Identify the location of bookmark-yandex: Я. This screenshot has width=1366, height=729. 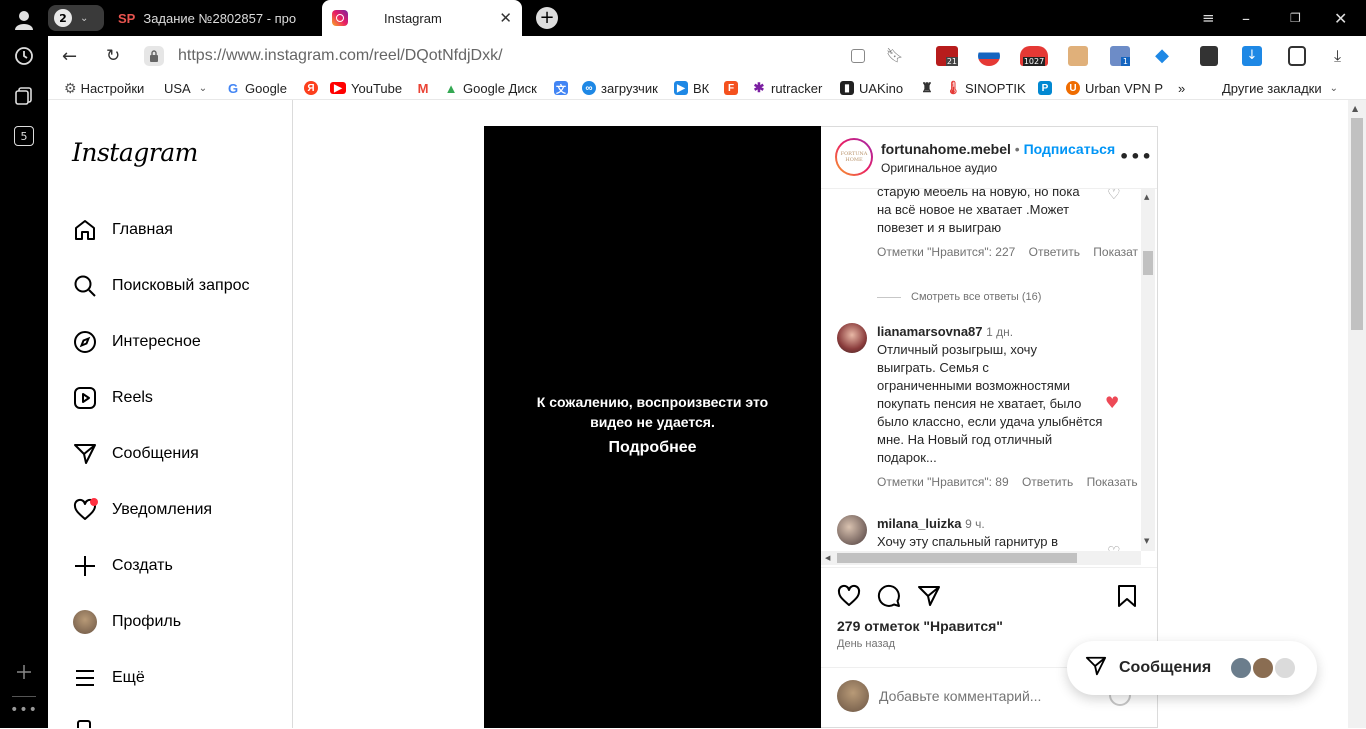
(313, 88).